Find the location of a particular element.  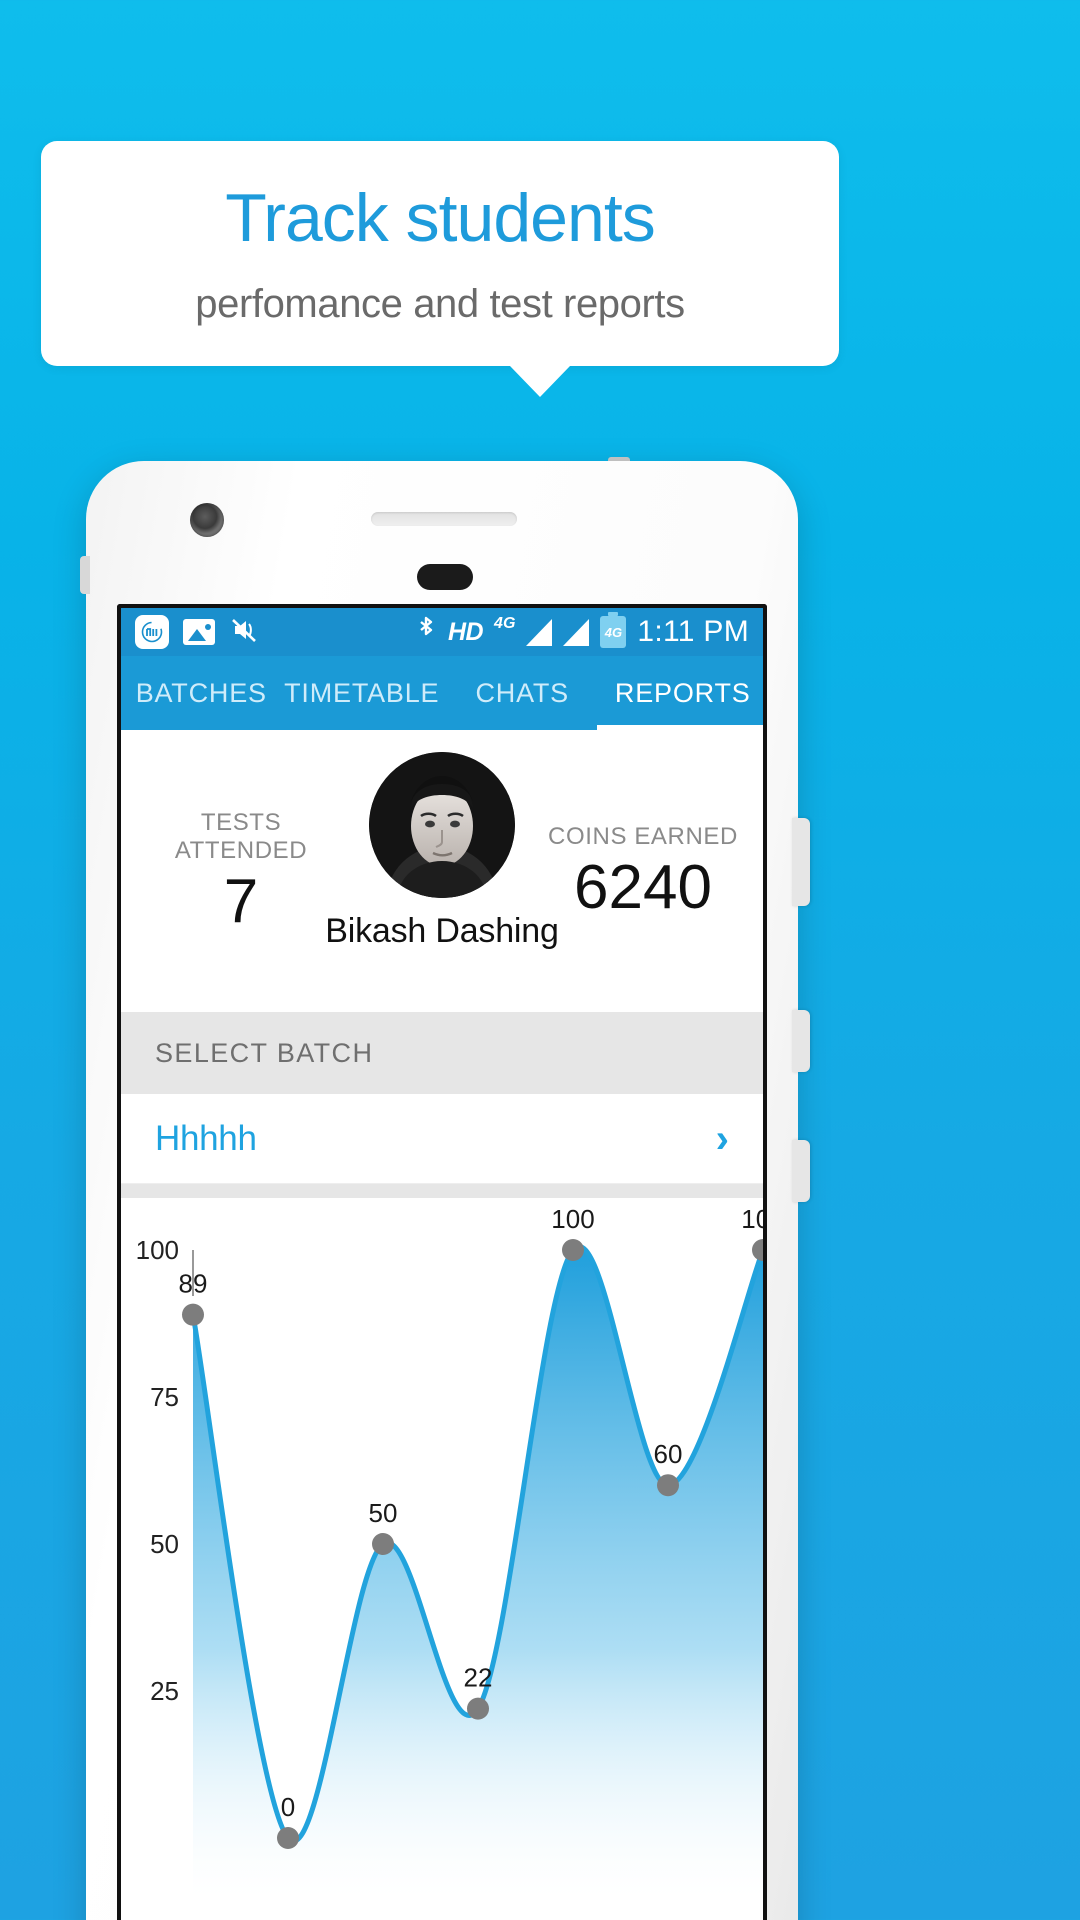

network-label: 4G is located at coordinates (505, 623).